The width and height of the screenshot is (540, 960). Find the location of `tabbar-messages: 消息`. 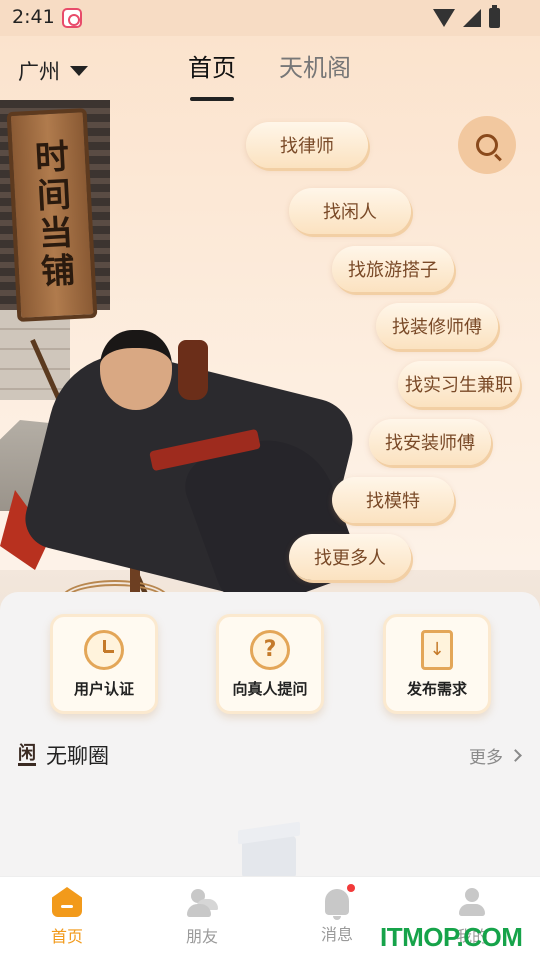

tabbar-messages: 消息 is located at coordinates (337, 914).